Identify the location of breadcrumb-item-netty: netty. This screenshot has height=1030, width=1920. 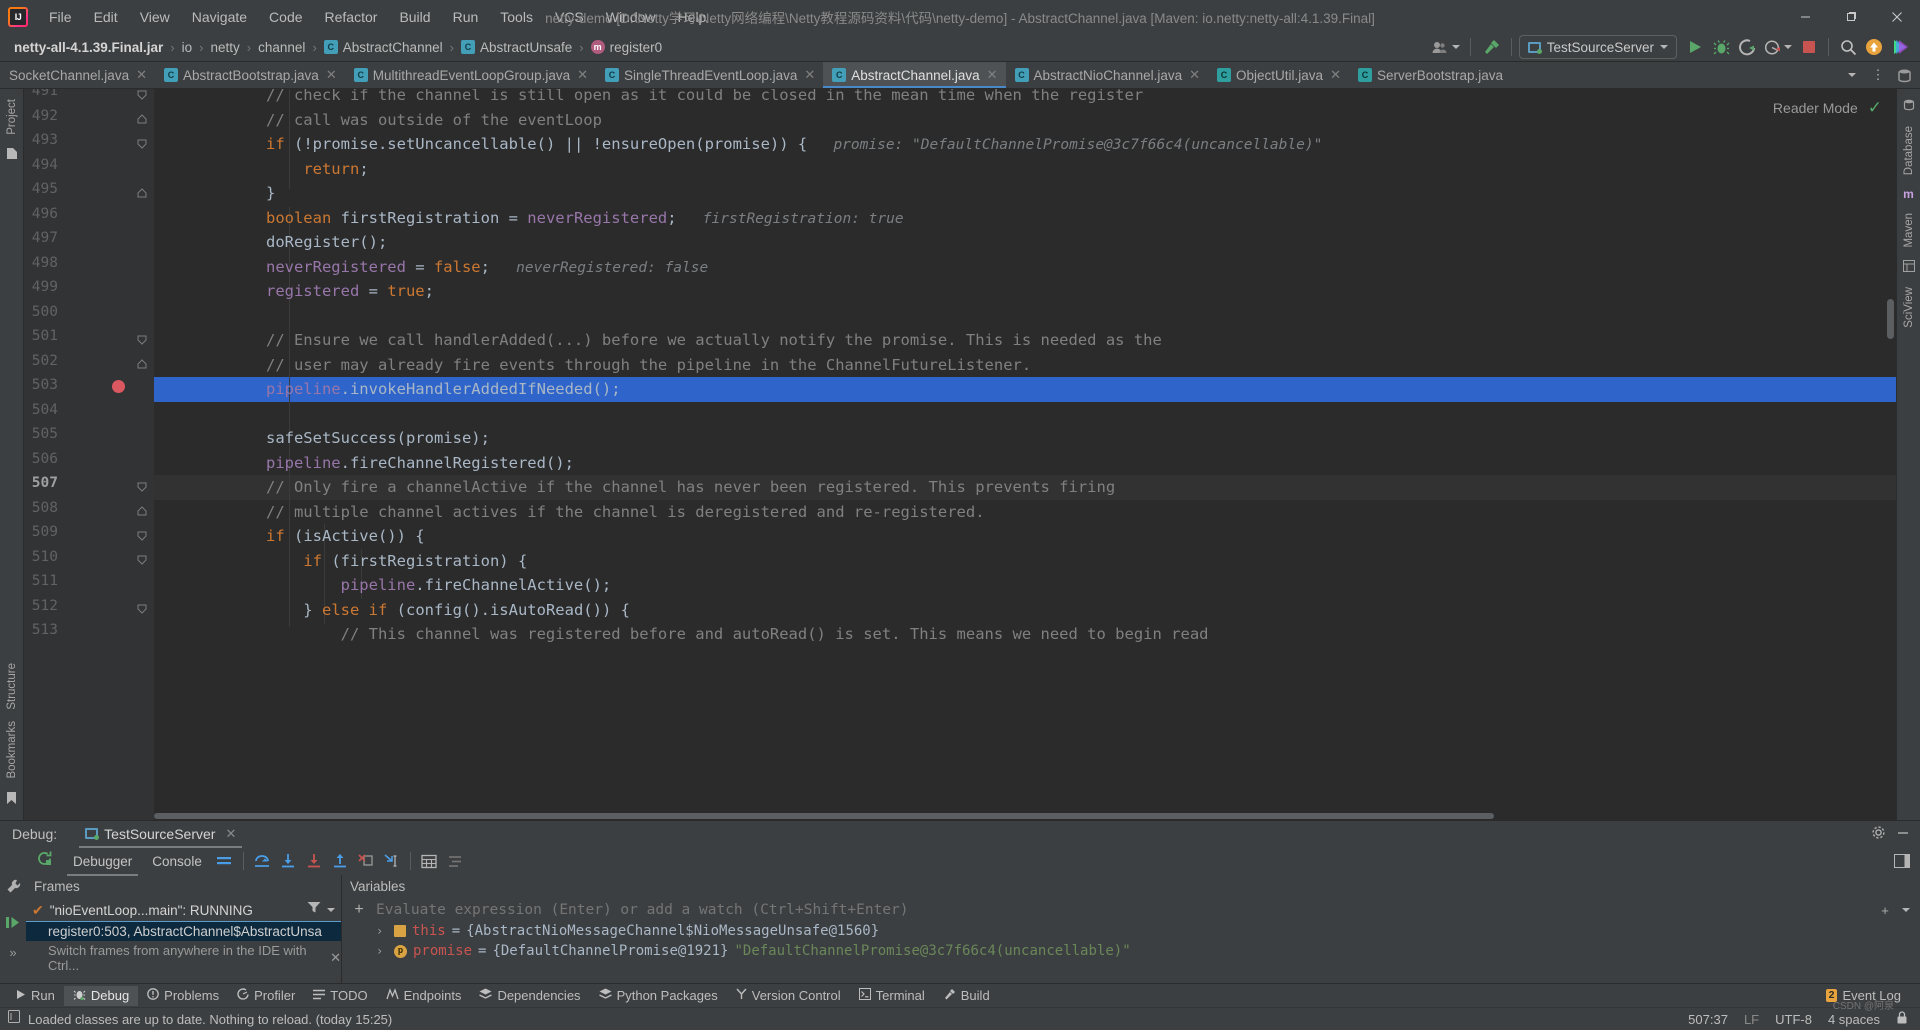
(225, 47).